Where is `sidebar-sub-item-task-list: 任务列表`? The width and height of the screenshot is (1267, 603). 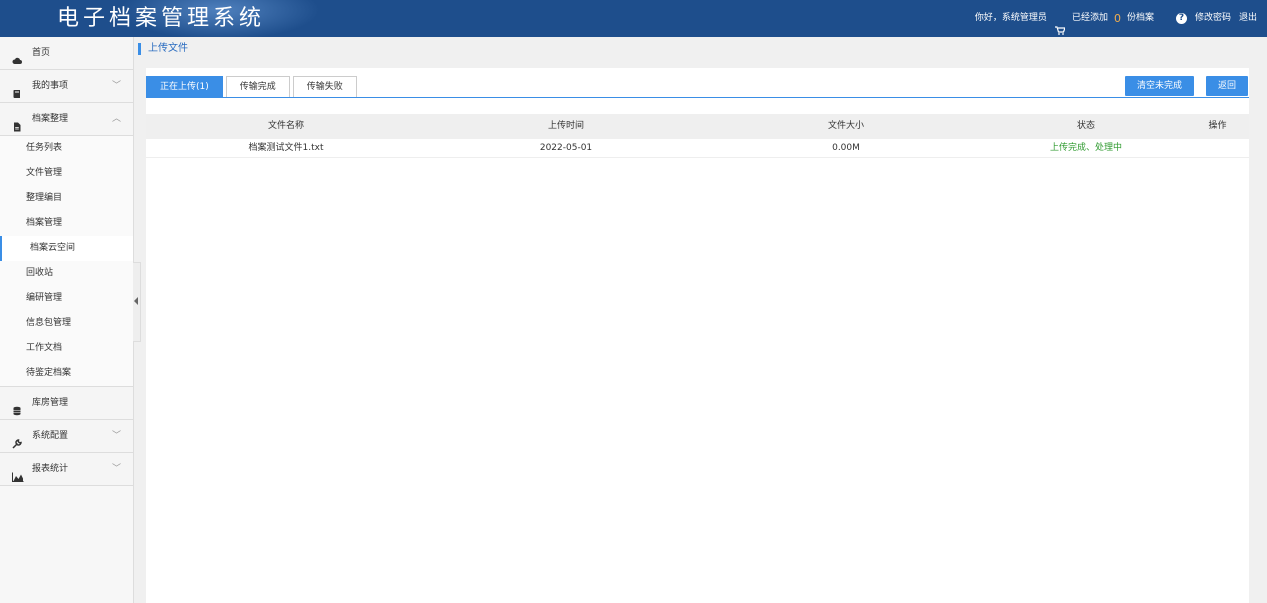 sidebar-sub-item-task-list: 任务列表 is located at coordinates (66, 148).